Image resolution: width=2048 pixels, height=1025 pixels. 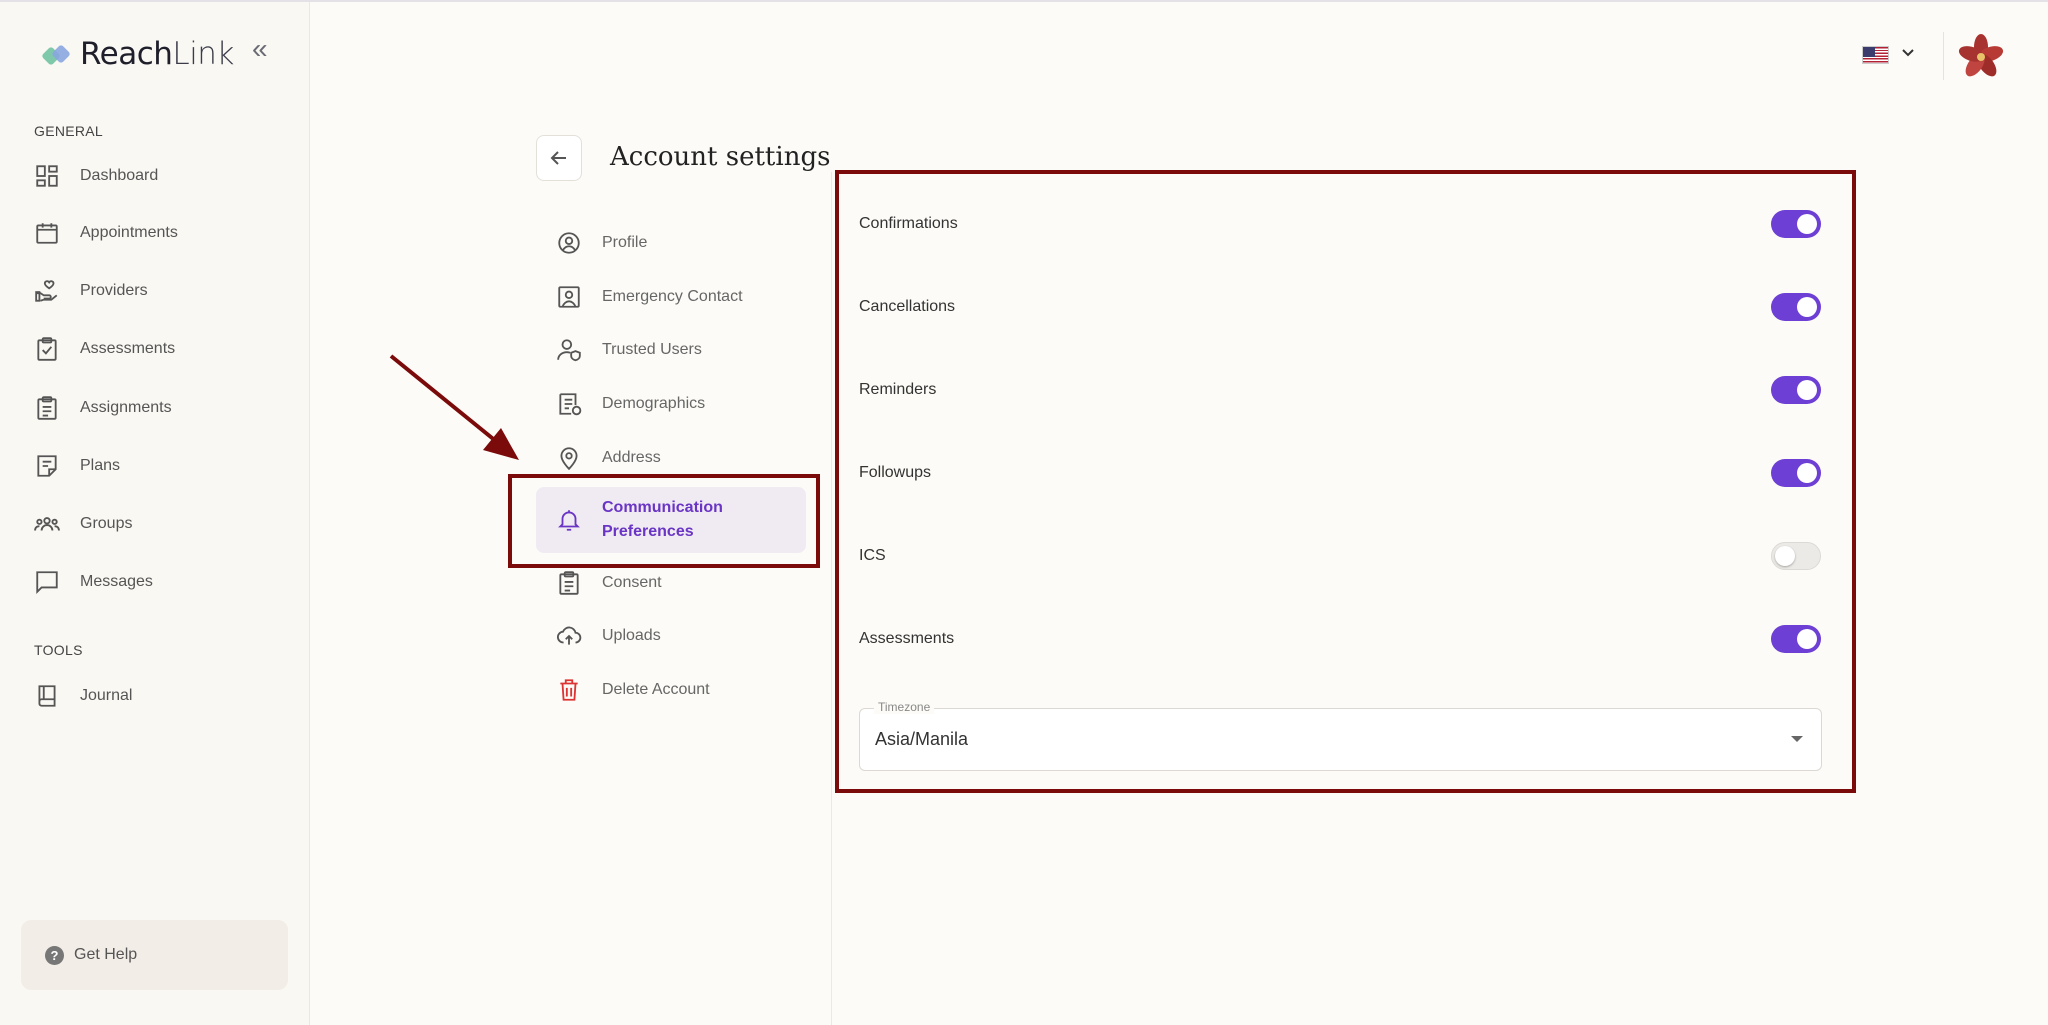 I want to click on settings-item-address: Address, so click(x=608, y=458).